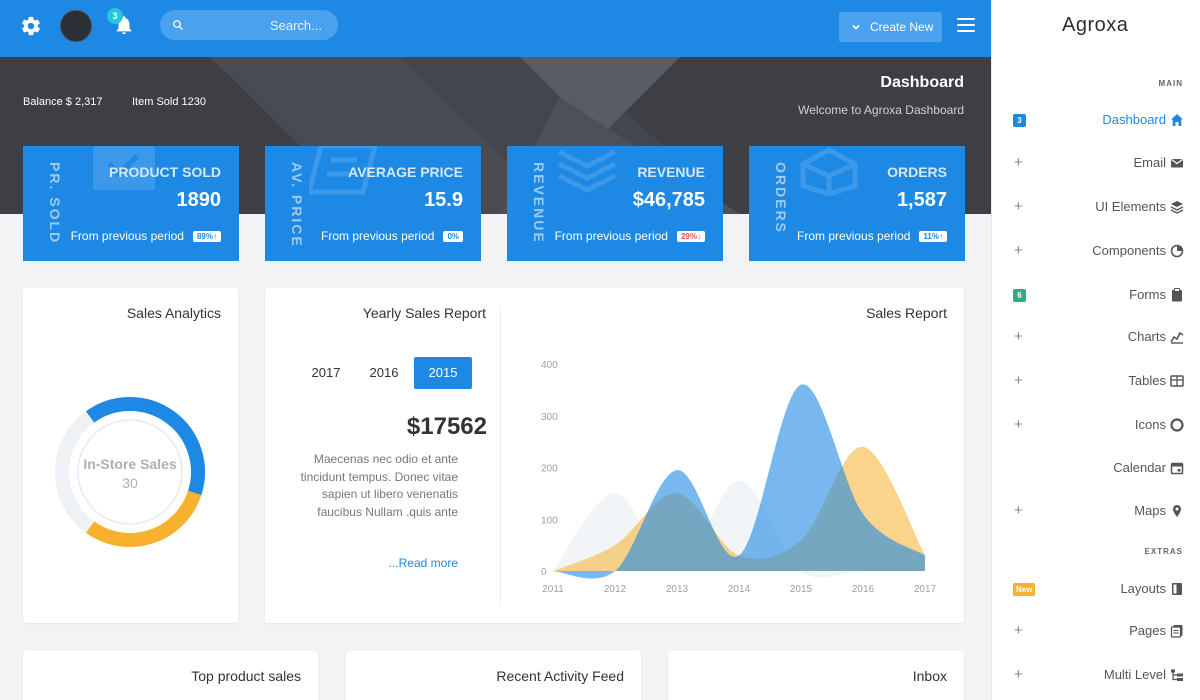 The image size is (1200, 700). What do you see at coordinates (1096, 295) in the screenshot?
I see `sidebar-item-forms: 6 Forms` at bounding box center [1096, 295].